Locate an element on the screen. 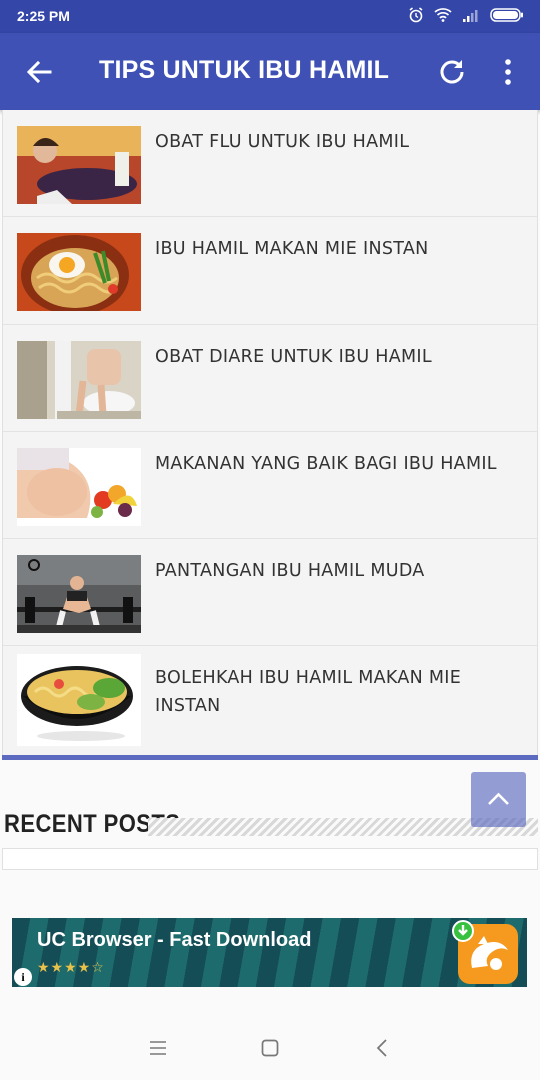 Image resolution: width=540 pixels, height=1080 pixels. home-icon is located at coordinates (270, 1048).